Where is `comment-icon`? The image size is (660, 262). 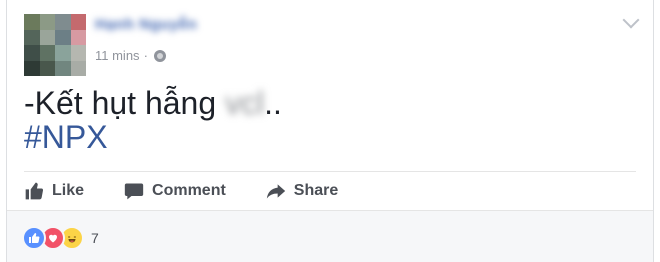
comment-icon is located at coordinates (134, 191).